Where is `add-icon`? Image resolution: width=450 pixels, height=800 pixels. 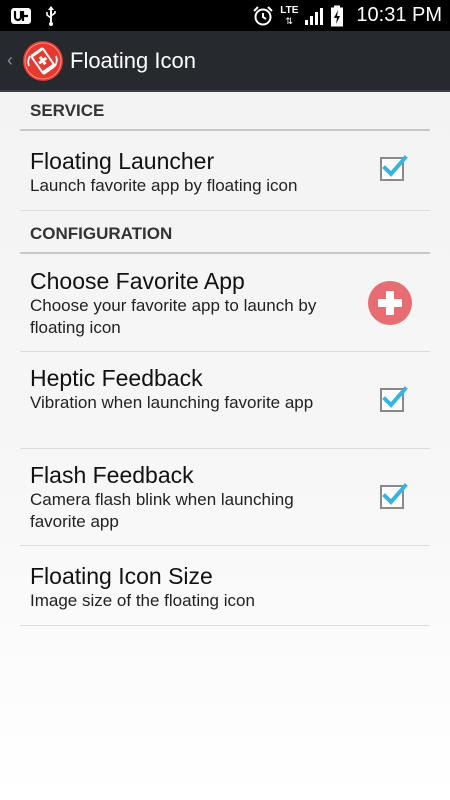 add-icon is located at coordinates (390, 302).